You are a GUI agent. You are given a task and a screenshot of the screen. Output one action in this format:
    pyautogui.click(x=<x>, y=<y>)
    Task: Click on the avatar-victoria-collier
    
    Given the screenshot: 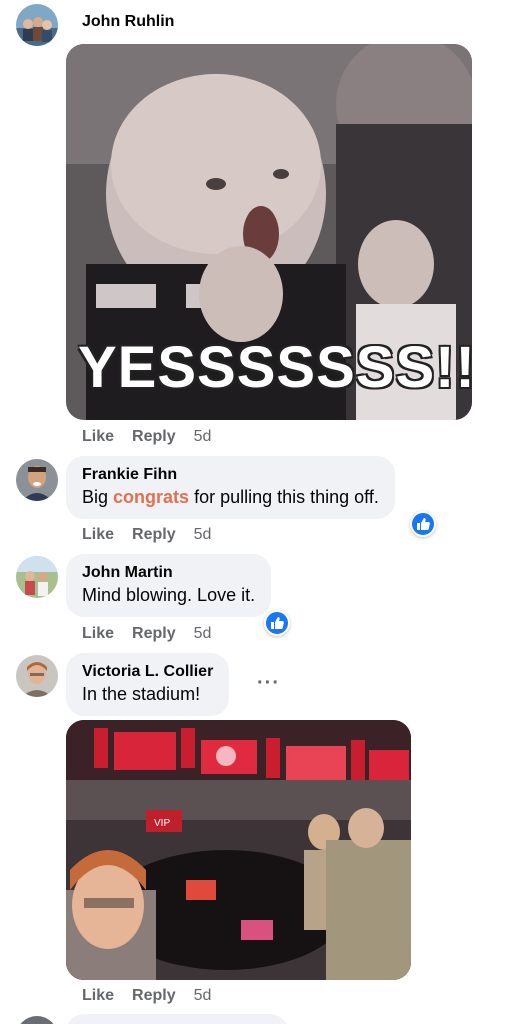 What is the action you would take?
    pyautogui.click(x=37, y=676)
    